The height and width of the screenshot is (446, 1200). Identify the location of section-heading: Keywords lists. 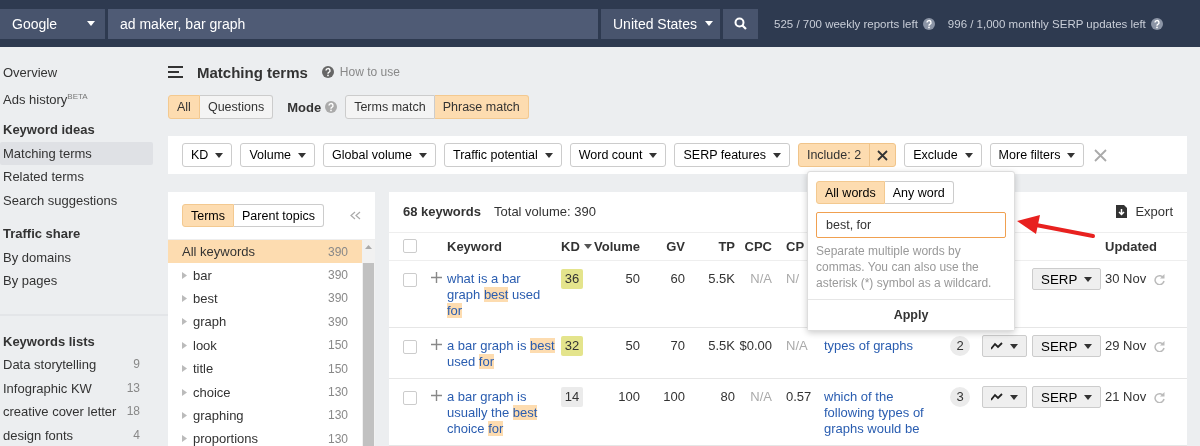
(49, 341).